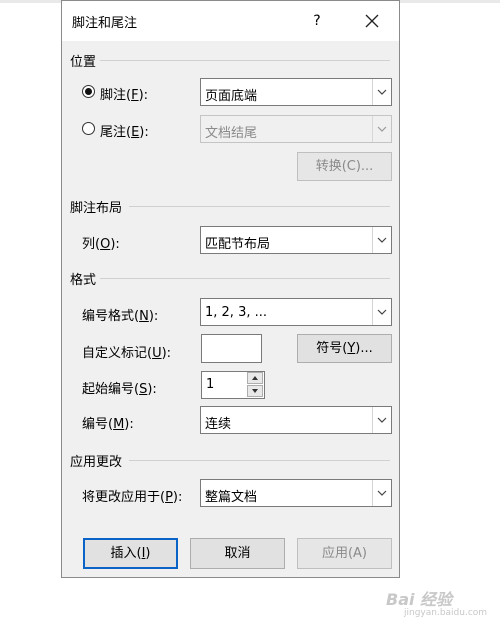 The width and height of the screenshot is (500, 637). What do you see at coordinates (237, 553) in the screenshot?
I see `cancel-button: 取消` at bounding box center [237, 553].